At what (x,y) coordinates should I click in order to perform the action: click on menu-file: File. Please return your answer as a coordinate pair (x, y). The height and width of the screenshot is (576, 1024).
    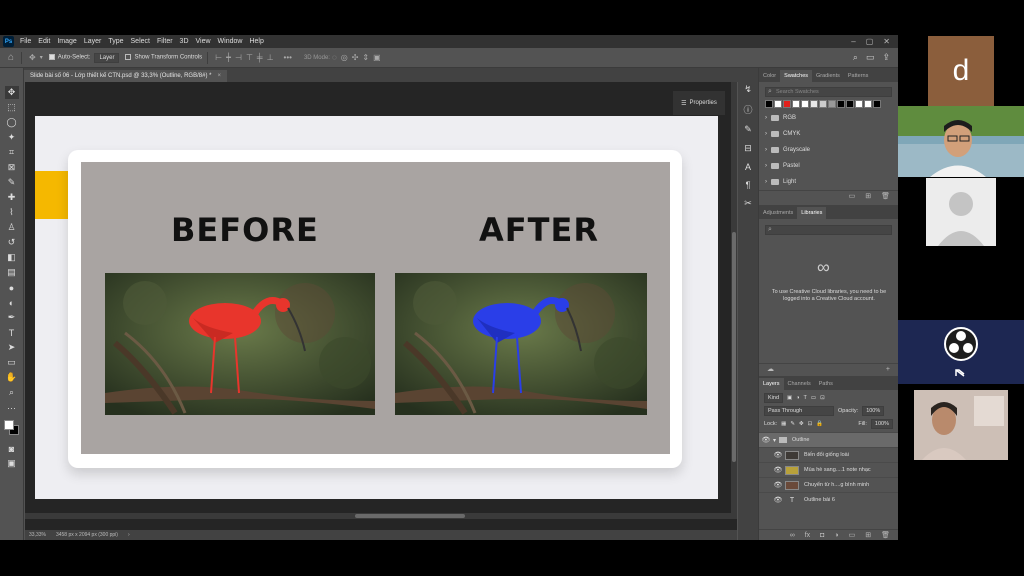
    Looking at the image, I should click on (25, 41).